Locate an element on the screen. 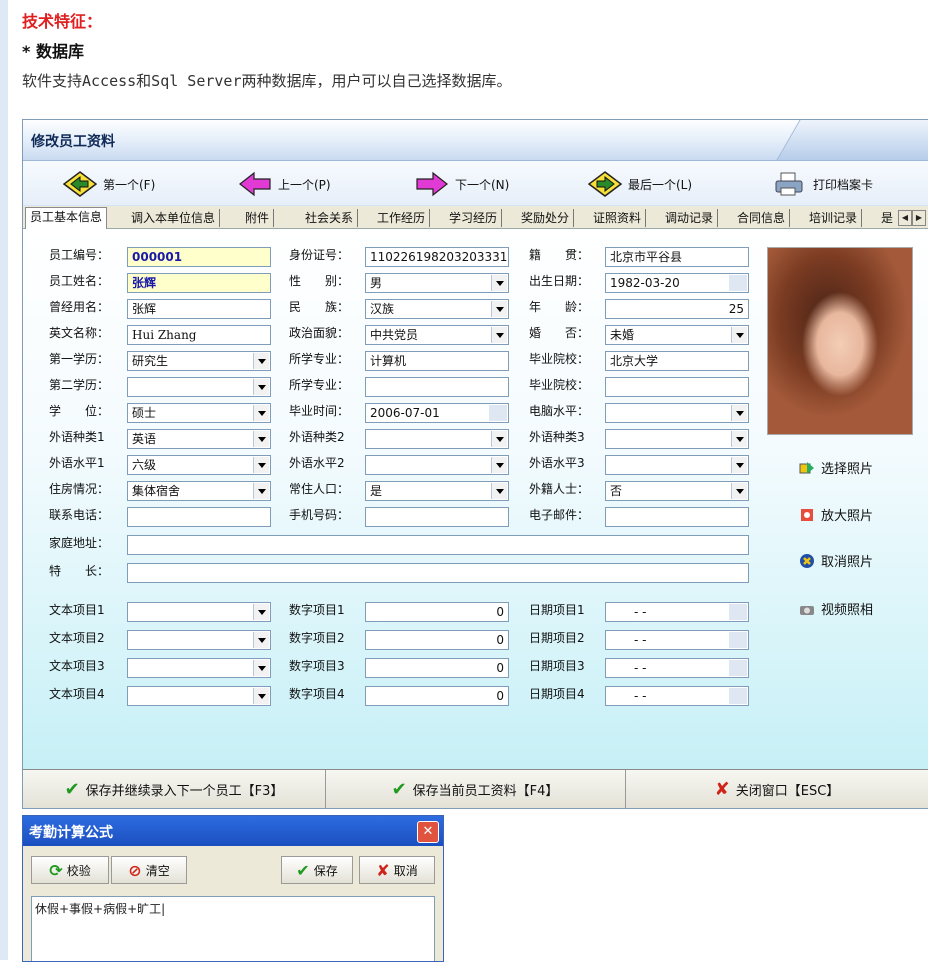 This screenshot has height=962, width=928. edu2-select is located at coordinates (199, 387).